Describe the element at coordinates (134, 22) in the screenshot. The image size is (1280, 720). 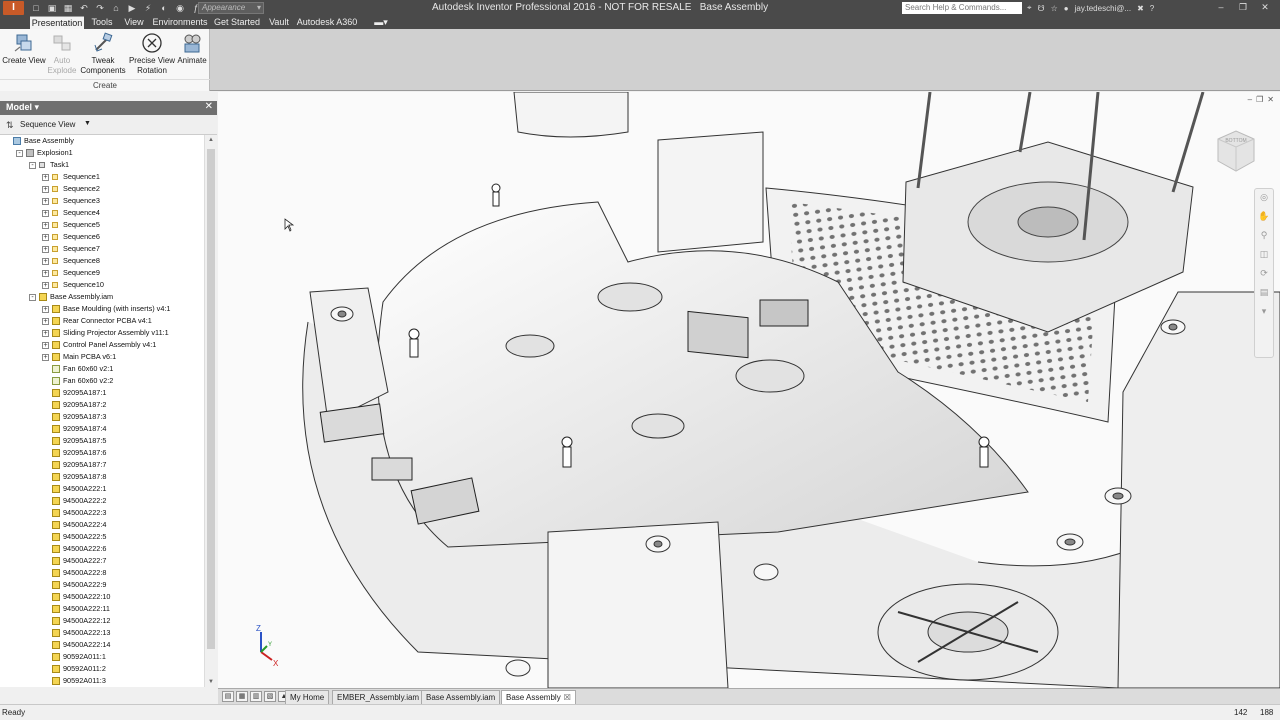
I see `tab-view: View` at that location.